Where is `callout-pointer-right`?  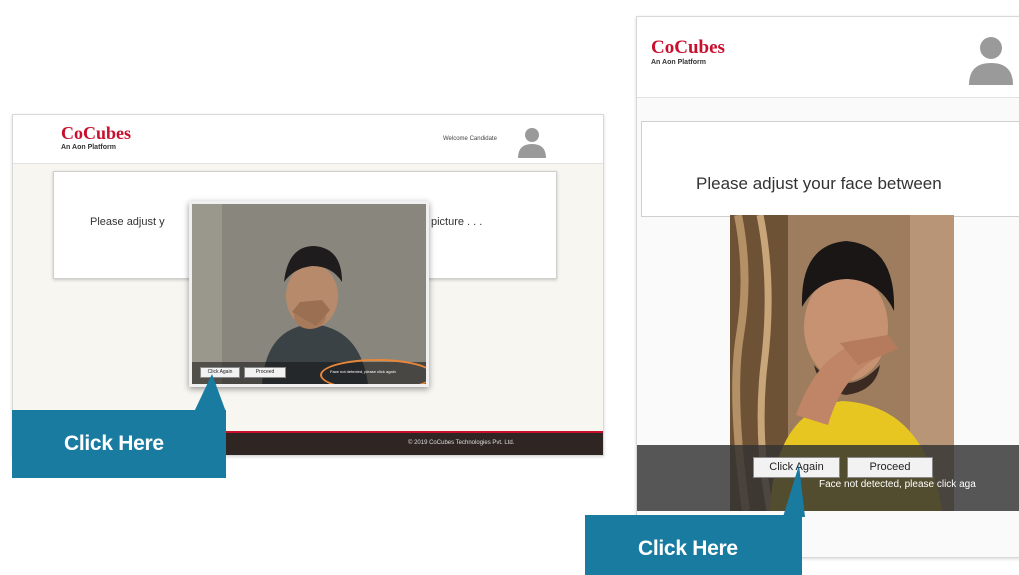 callout-pointer-right is located at coordinates (794, 491).